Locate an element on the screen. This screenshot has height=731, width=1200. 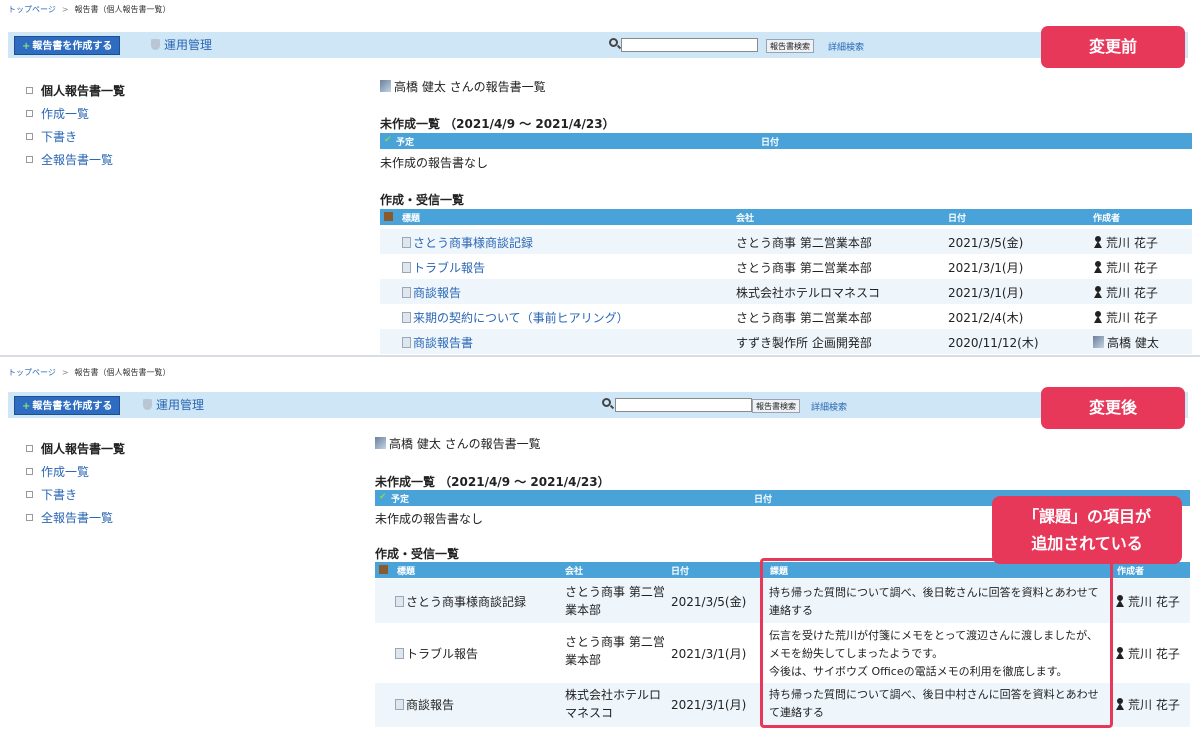
column-date: 日付 is located at coordinates (957, 219).